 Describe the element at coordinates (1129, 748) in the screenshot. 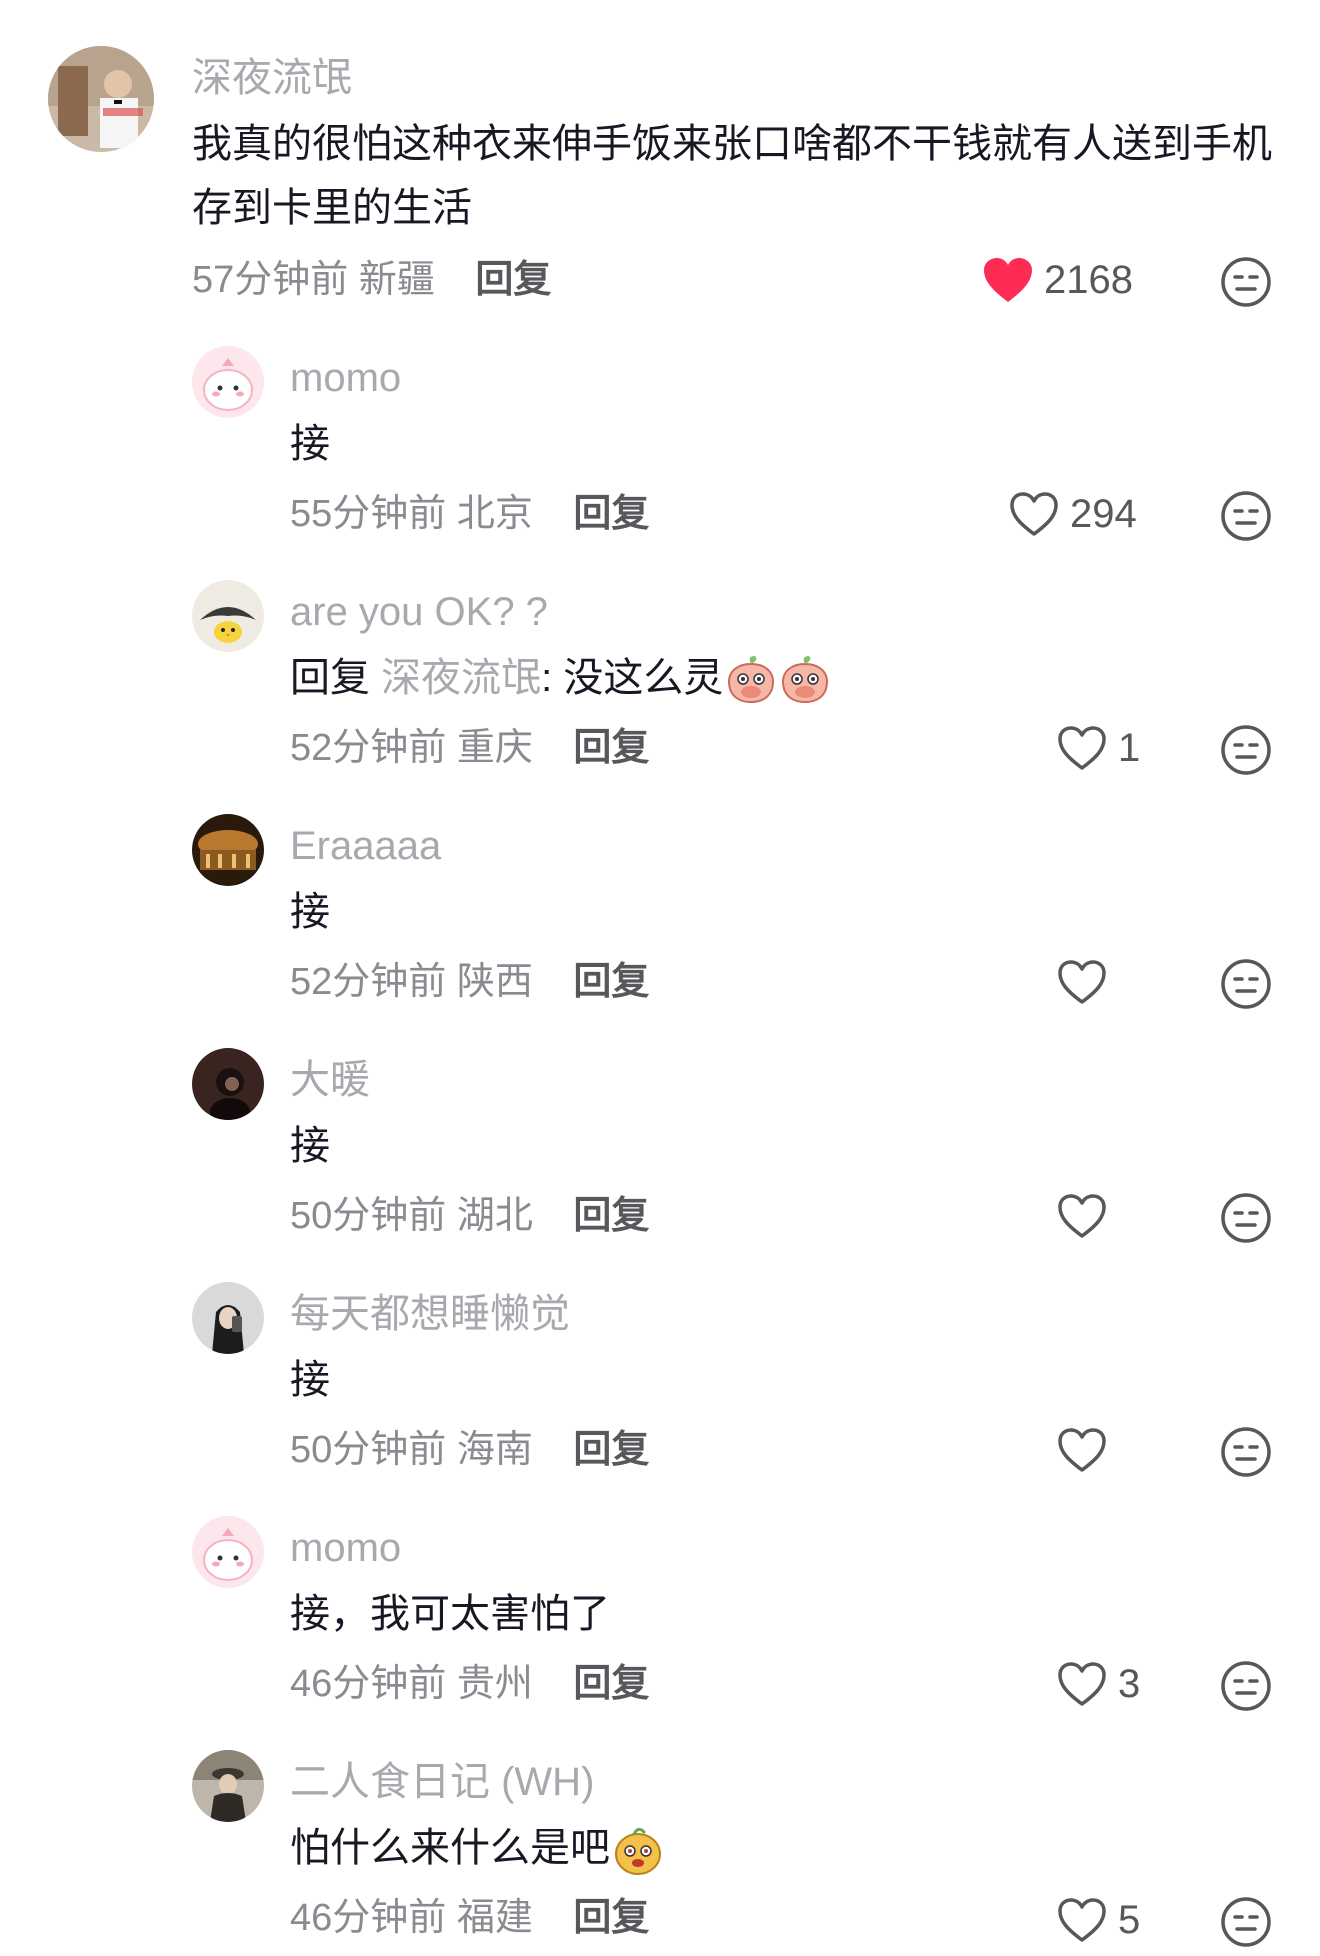

I see `like-count: 1` at that location.